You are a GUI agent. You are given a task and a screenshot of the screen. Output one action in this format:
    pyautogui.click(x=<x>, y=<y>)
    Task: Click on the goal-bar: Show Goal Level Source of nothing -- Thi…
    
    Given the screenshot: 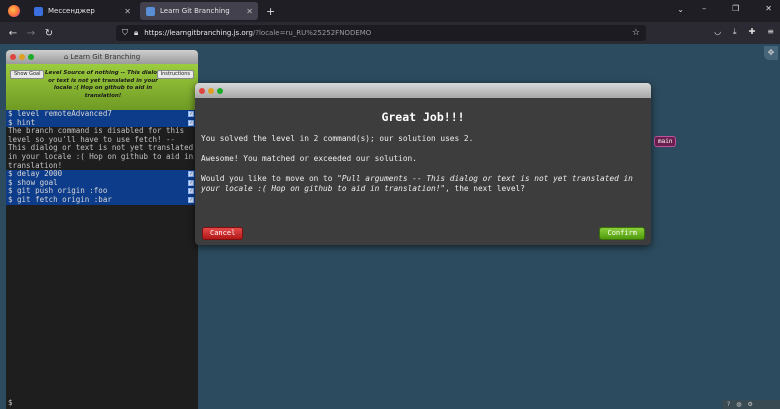 What is the action you would take?
    pyautogui.click(x=102, y=87)
    